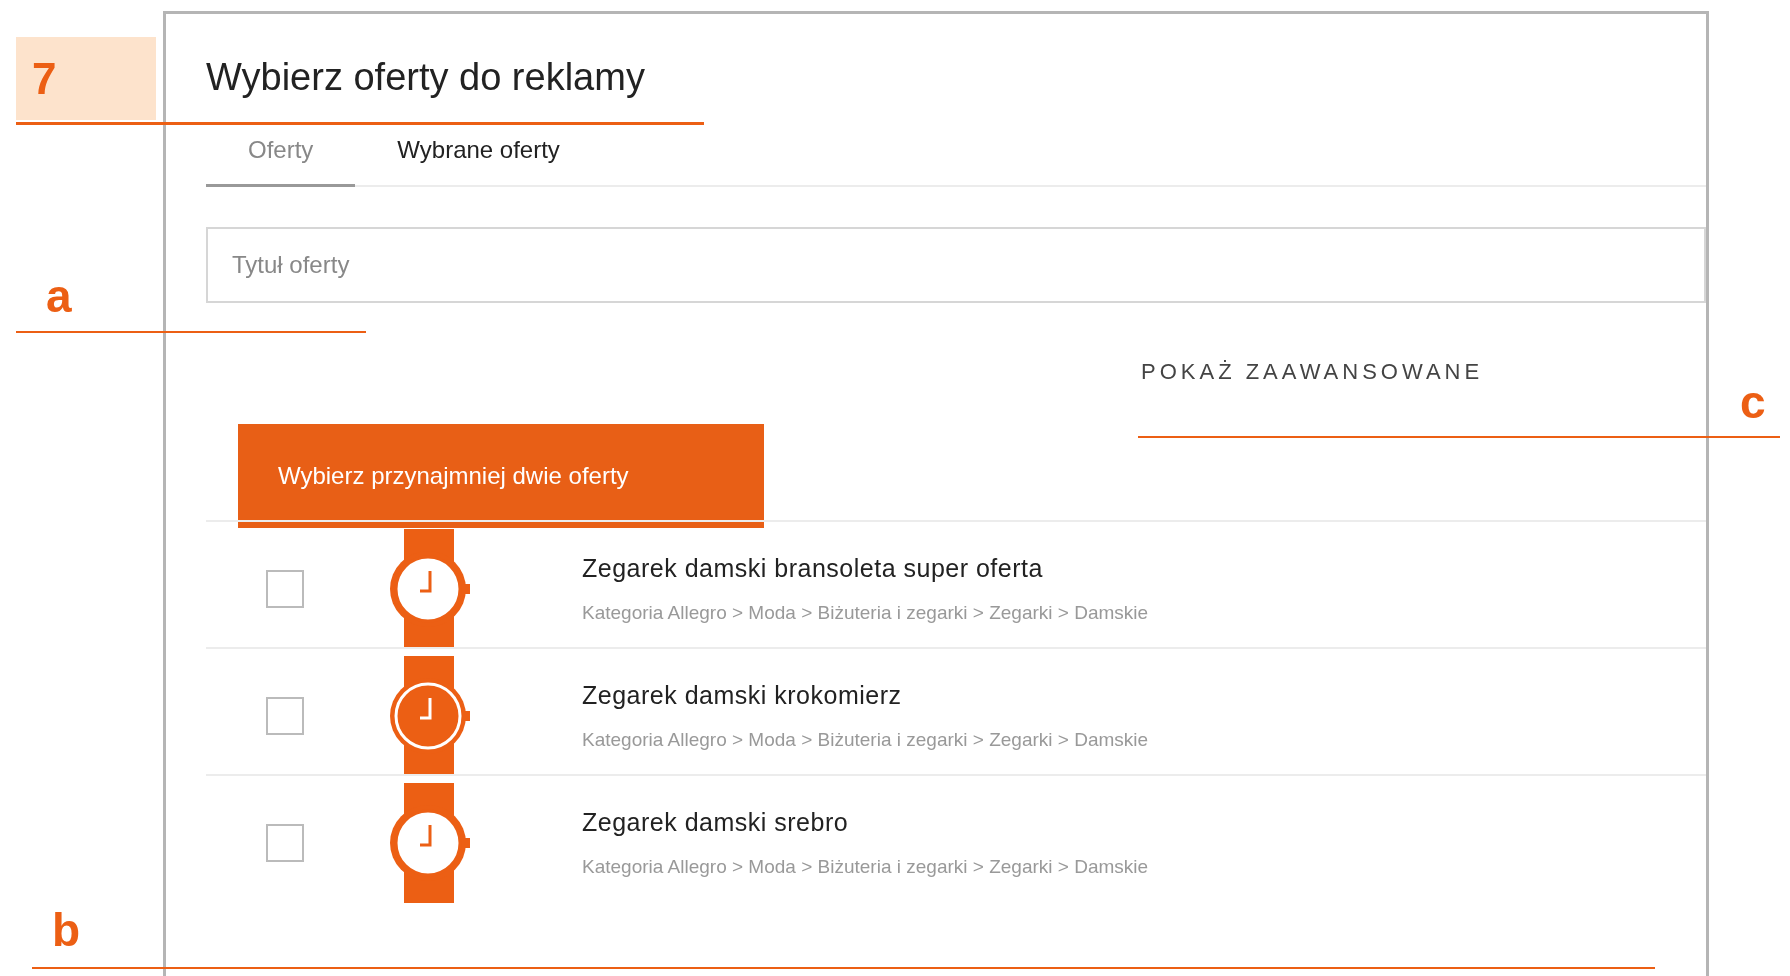 The height and width of the screenshot is (976, 1790). What do you see at coordinates (1312, 371) in the screenshot?
I see `show-advanced-link: POKAŻ ZAAWANSOWANE` at bounding box center [1312, 371].